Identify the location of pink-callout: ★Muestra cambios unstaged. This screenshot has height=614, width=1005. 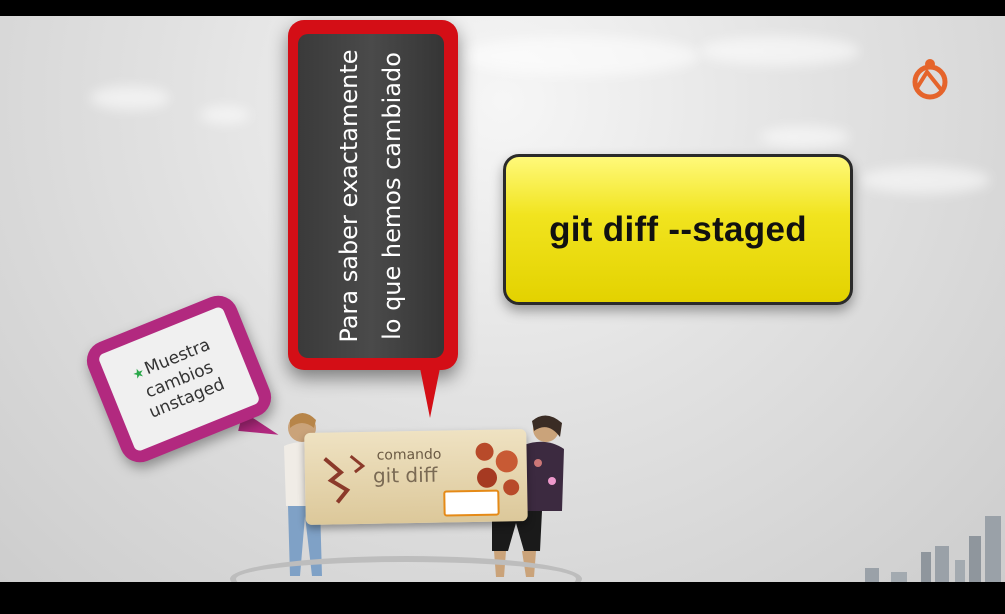
(179, 379).